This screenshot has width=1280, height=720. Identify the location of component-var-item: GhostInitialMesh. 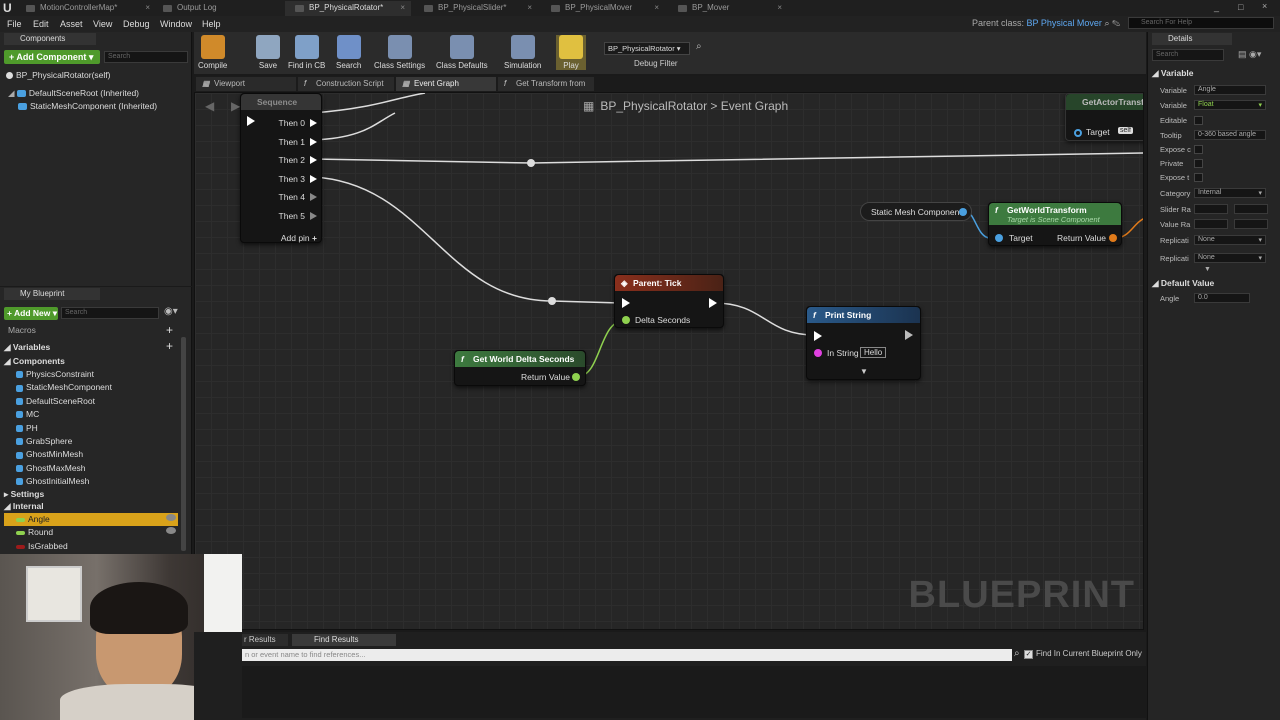
(52, 481).